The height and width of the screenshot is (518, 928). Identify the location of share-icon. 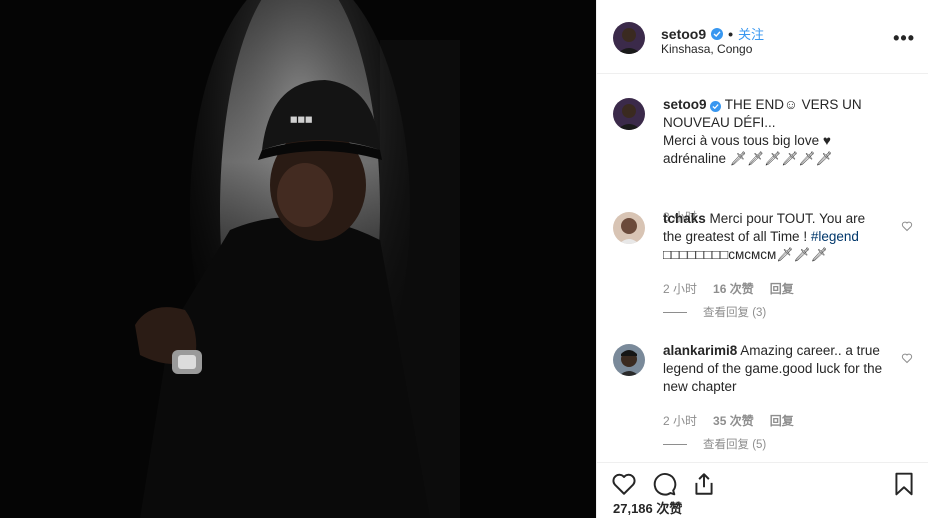
(704, 484).